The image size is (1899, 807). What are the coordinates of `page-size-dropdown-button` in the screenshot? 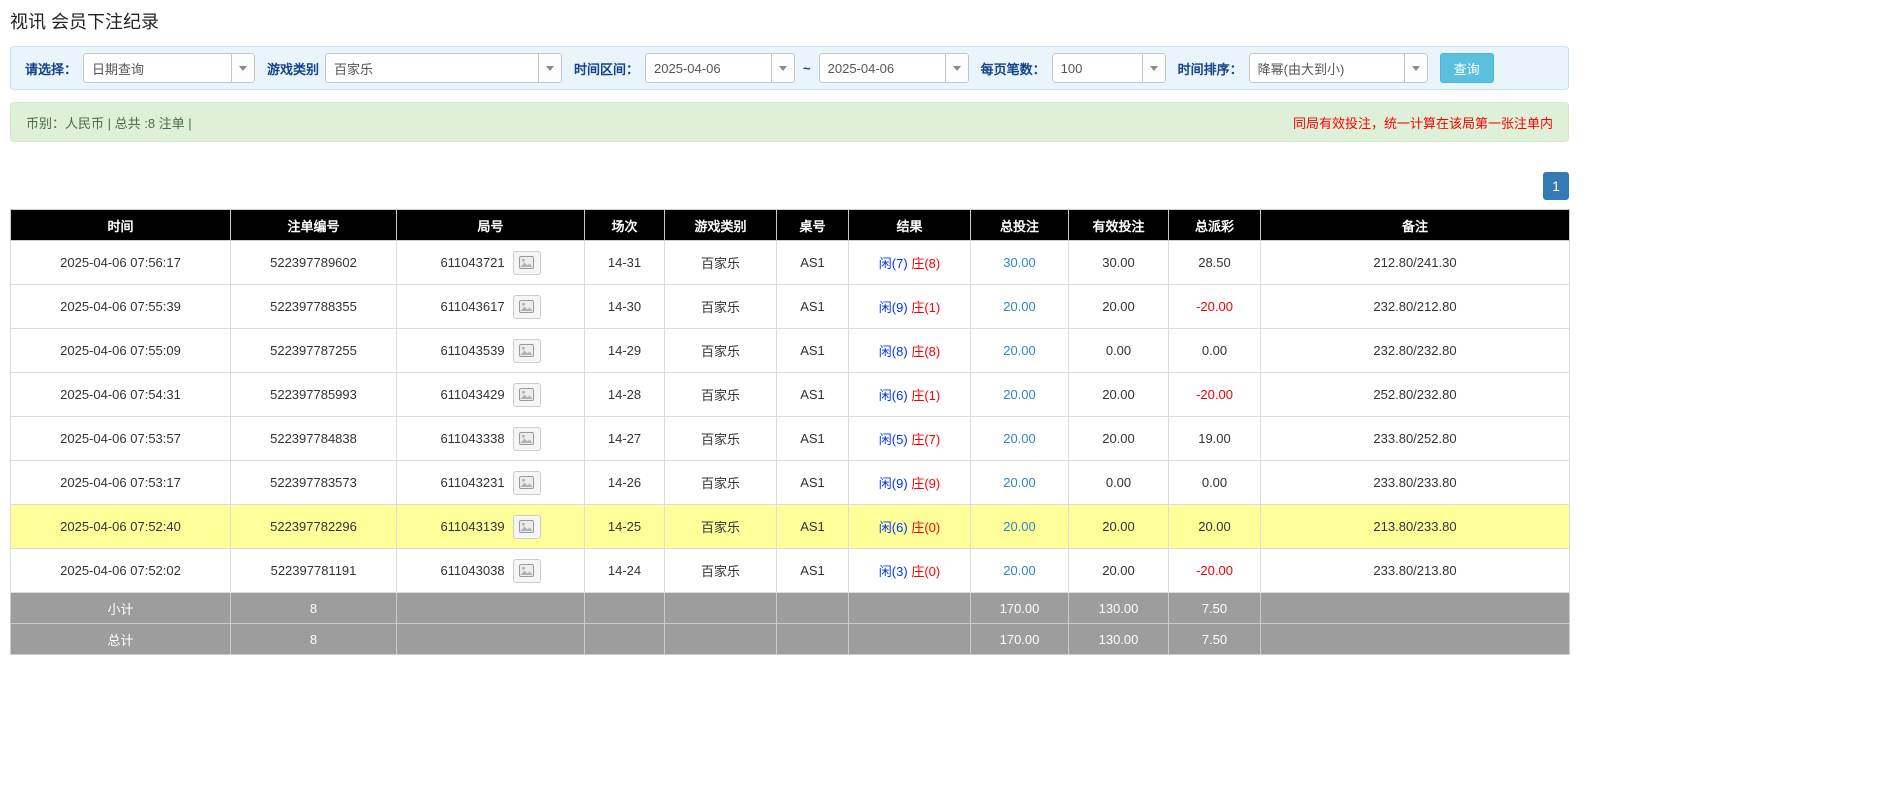 It's located at (1153, 68).